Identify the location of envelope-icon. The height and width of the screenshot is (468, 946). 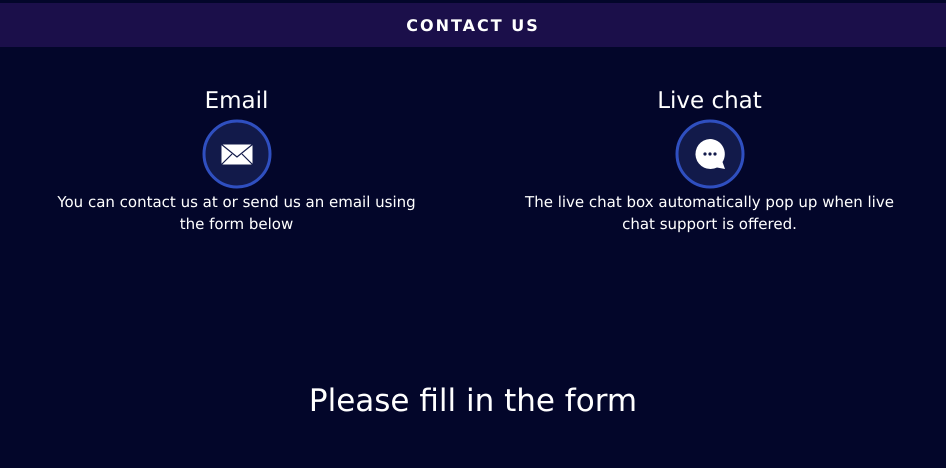
(237, 154).